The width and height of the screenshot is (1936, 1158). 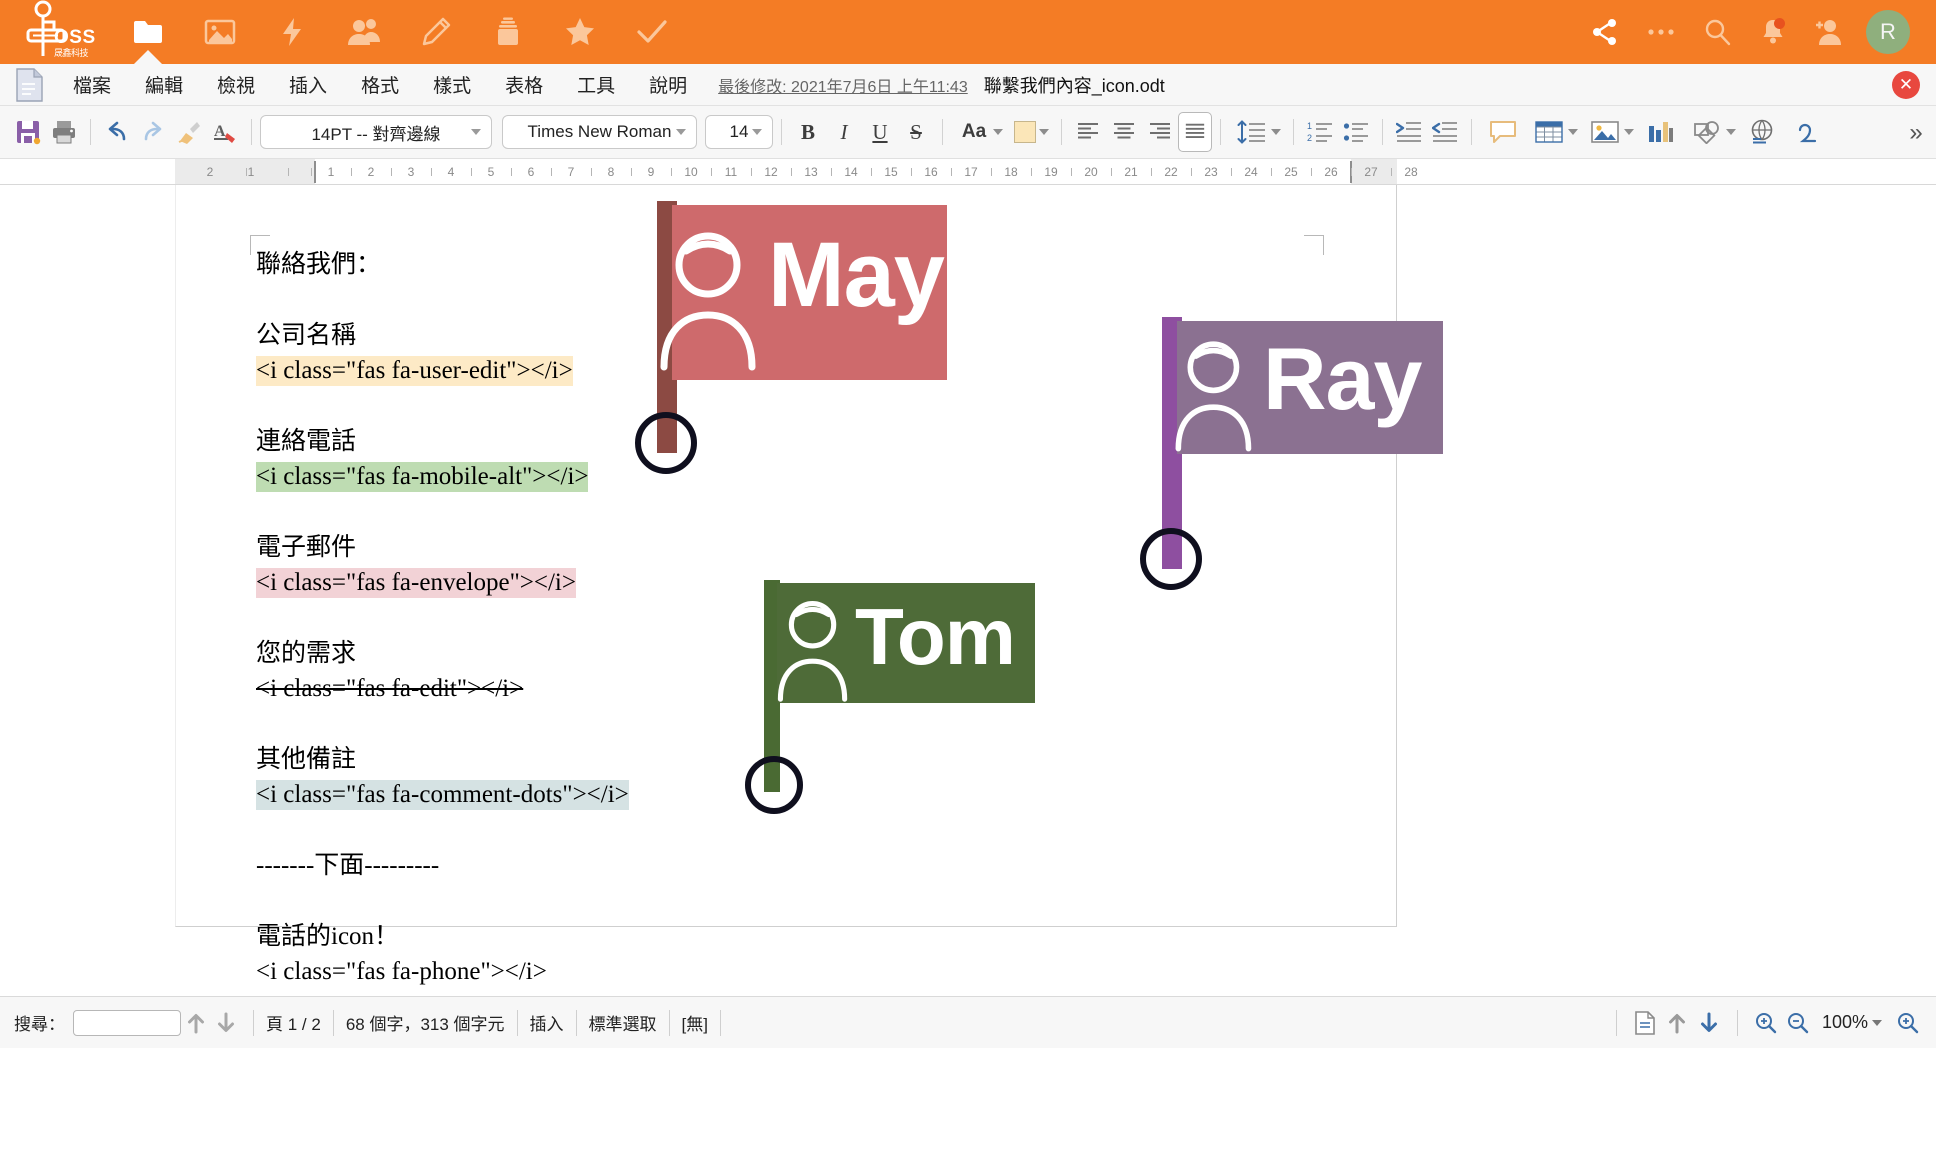 I want to click on contacts-menu-icon, so click(x=1829, y=32).